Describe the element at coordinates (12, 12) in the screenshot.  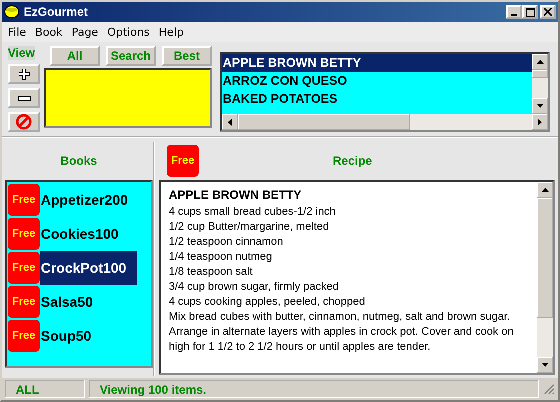
I see `pot-icon` at that location.